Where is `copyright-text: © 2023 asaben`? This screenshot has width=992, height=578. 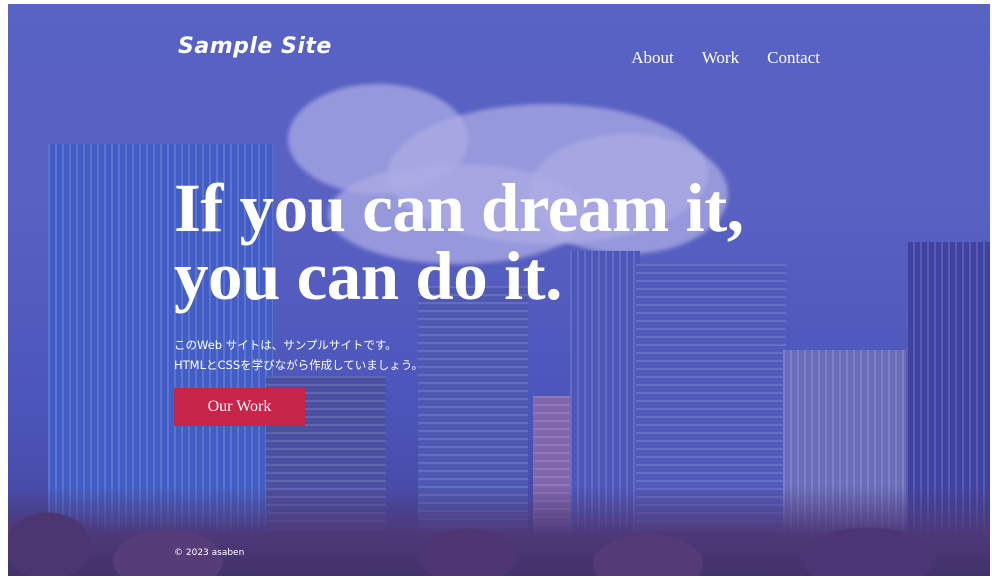
copyright-text: © 2023 asaben is located at coordinates (209, 553).